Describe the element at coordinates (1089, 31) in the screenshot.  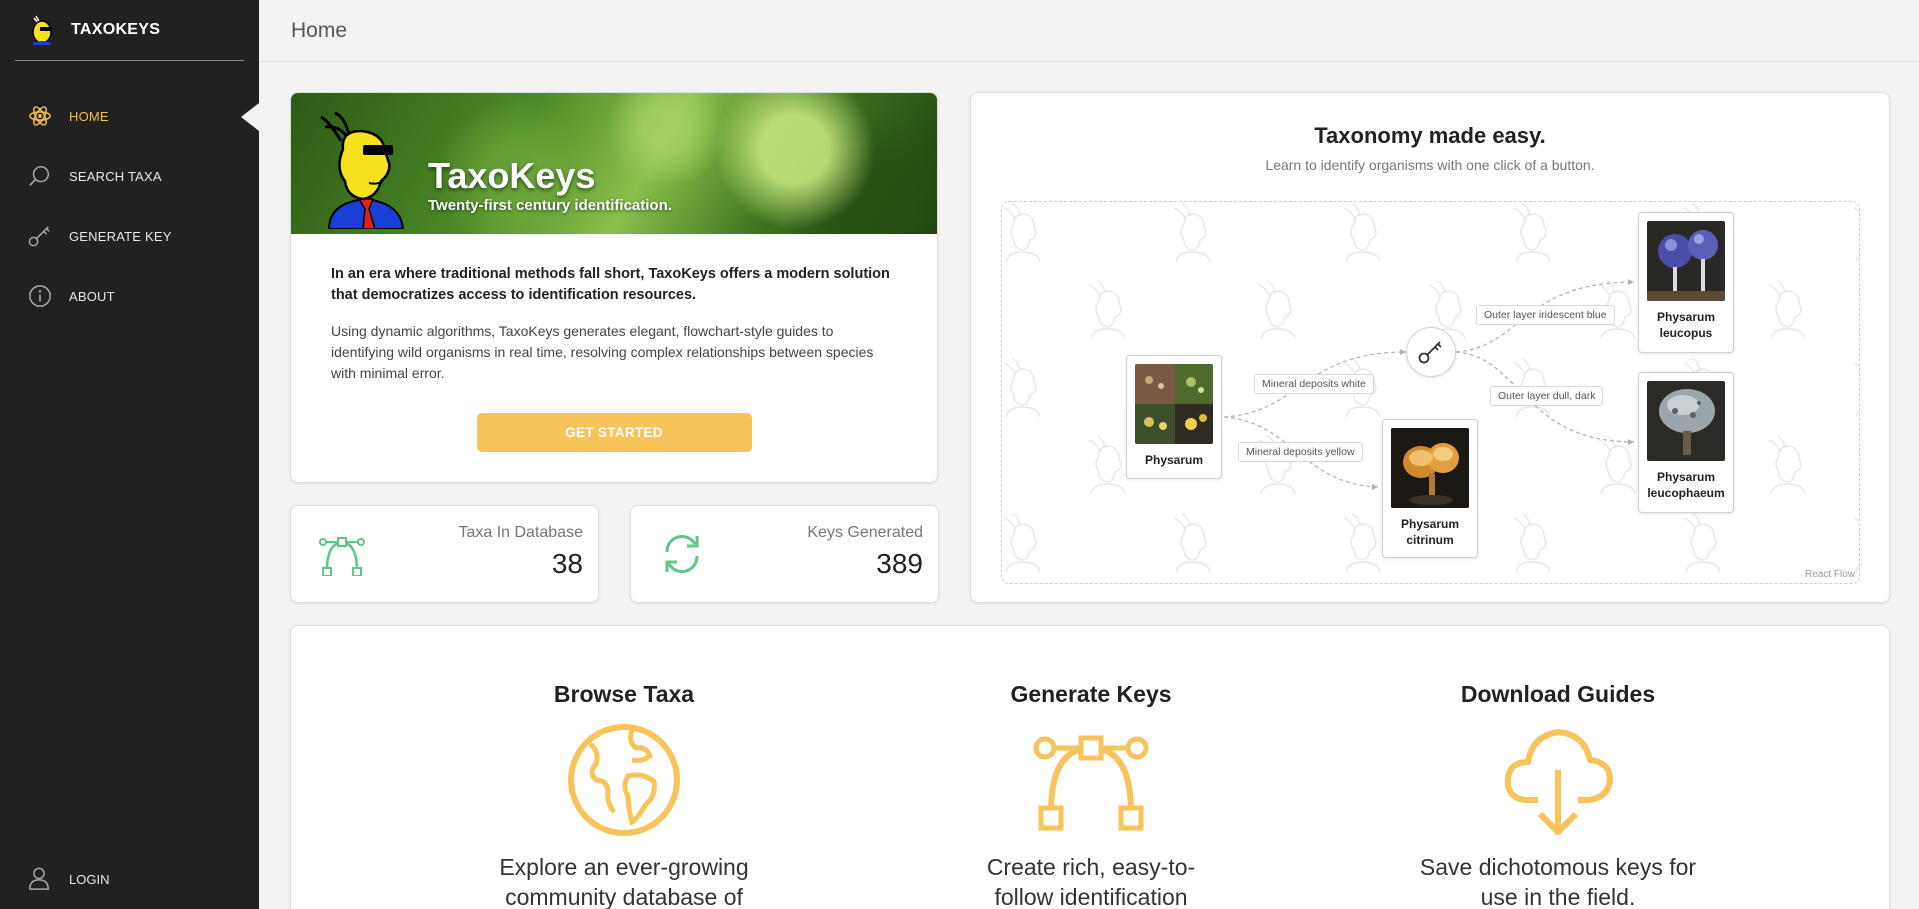
I see `topbar: Home` at that location.